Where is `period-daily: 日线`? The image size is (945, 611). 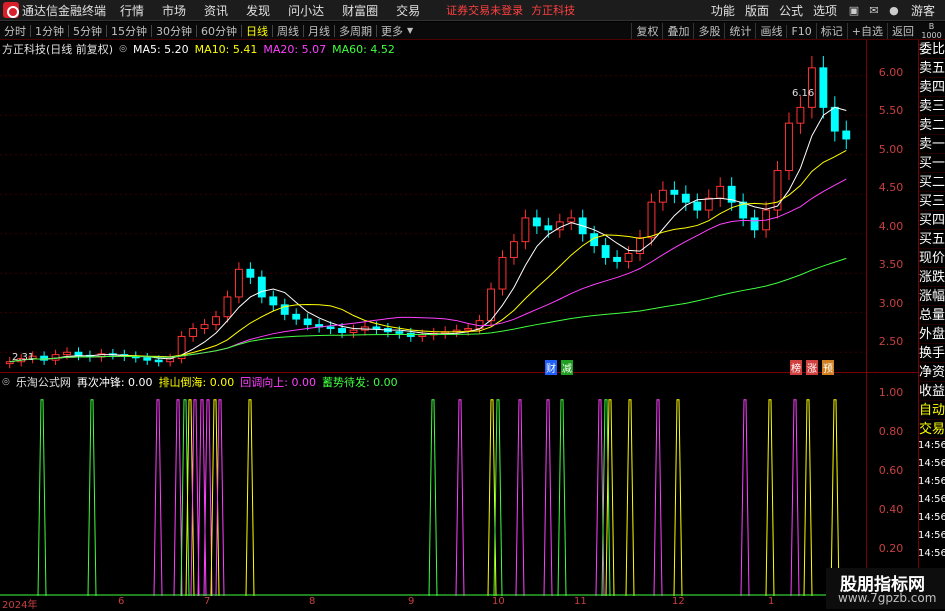 period-daily: 日线 is located at coordinates (257, 31).